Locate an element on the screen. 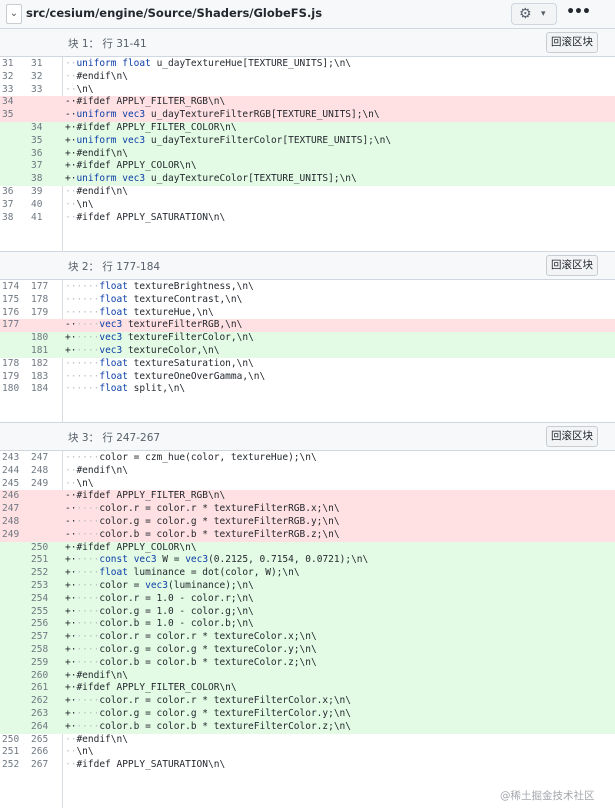 The height and width of the screenshot is (808, 615). collapse-file-button: ⌄ is located at coordinates (14, 14).